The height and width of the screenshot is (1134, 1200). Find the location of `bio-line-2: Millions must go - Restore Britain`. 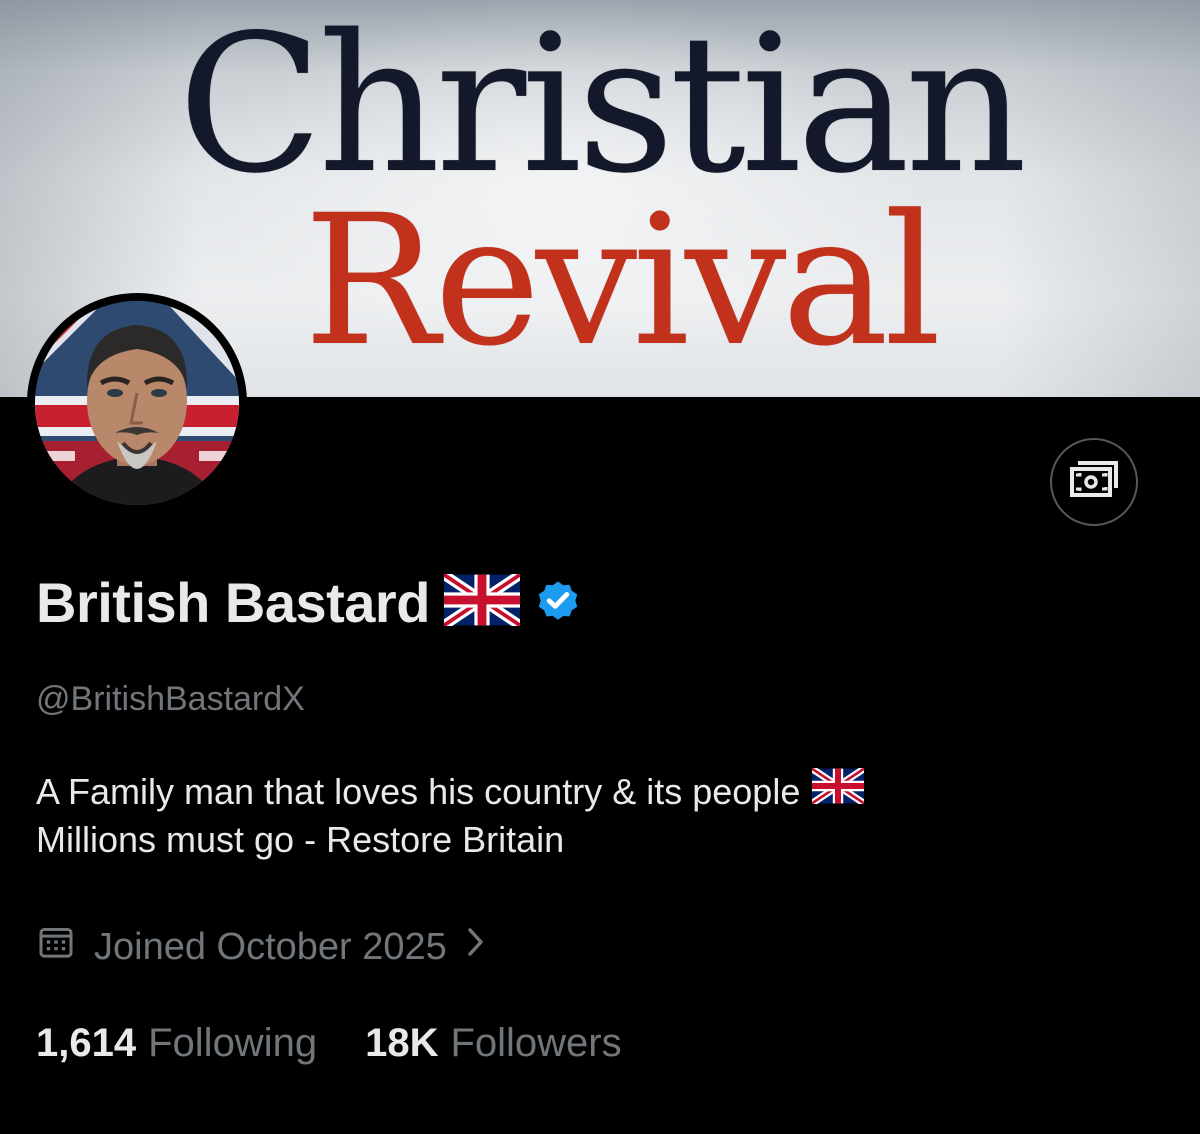

bio-line-2: Millions must go - Restore Britain is located at coordinates (300, 839).